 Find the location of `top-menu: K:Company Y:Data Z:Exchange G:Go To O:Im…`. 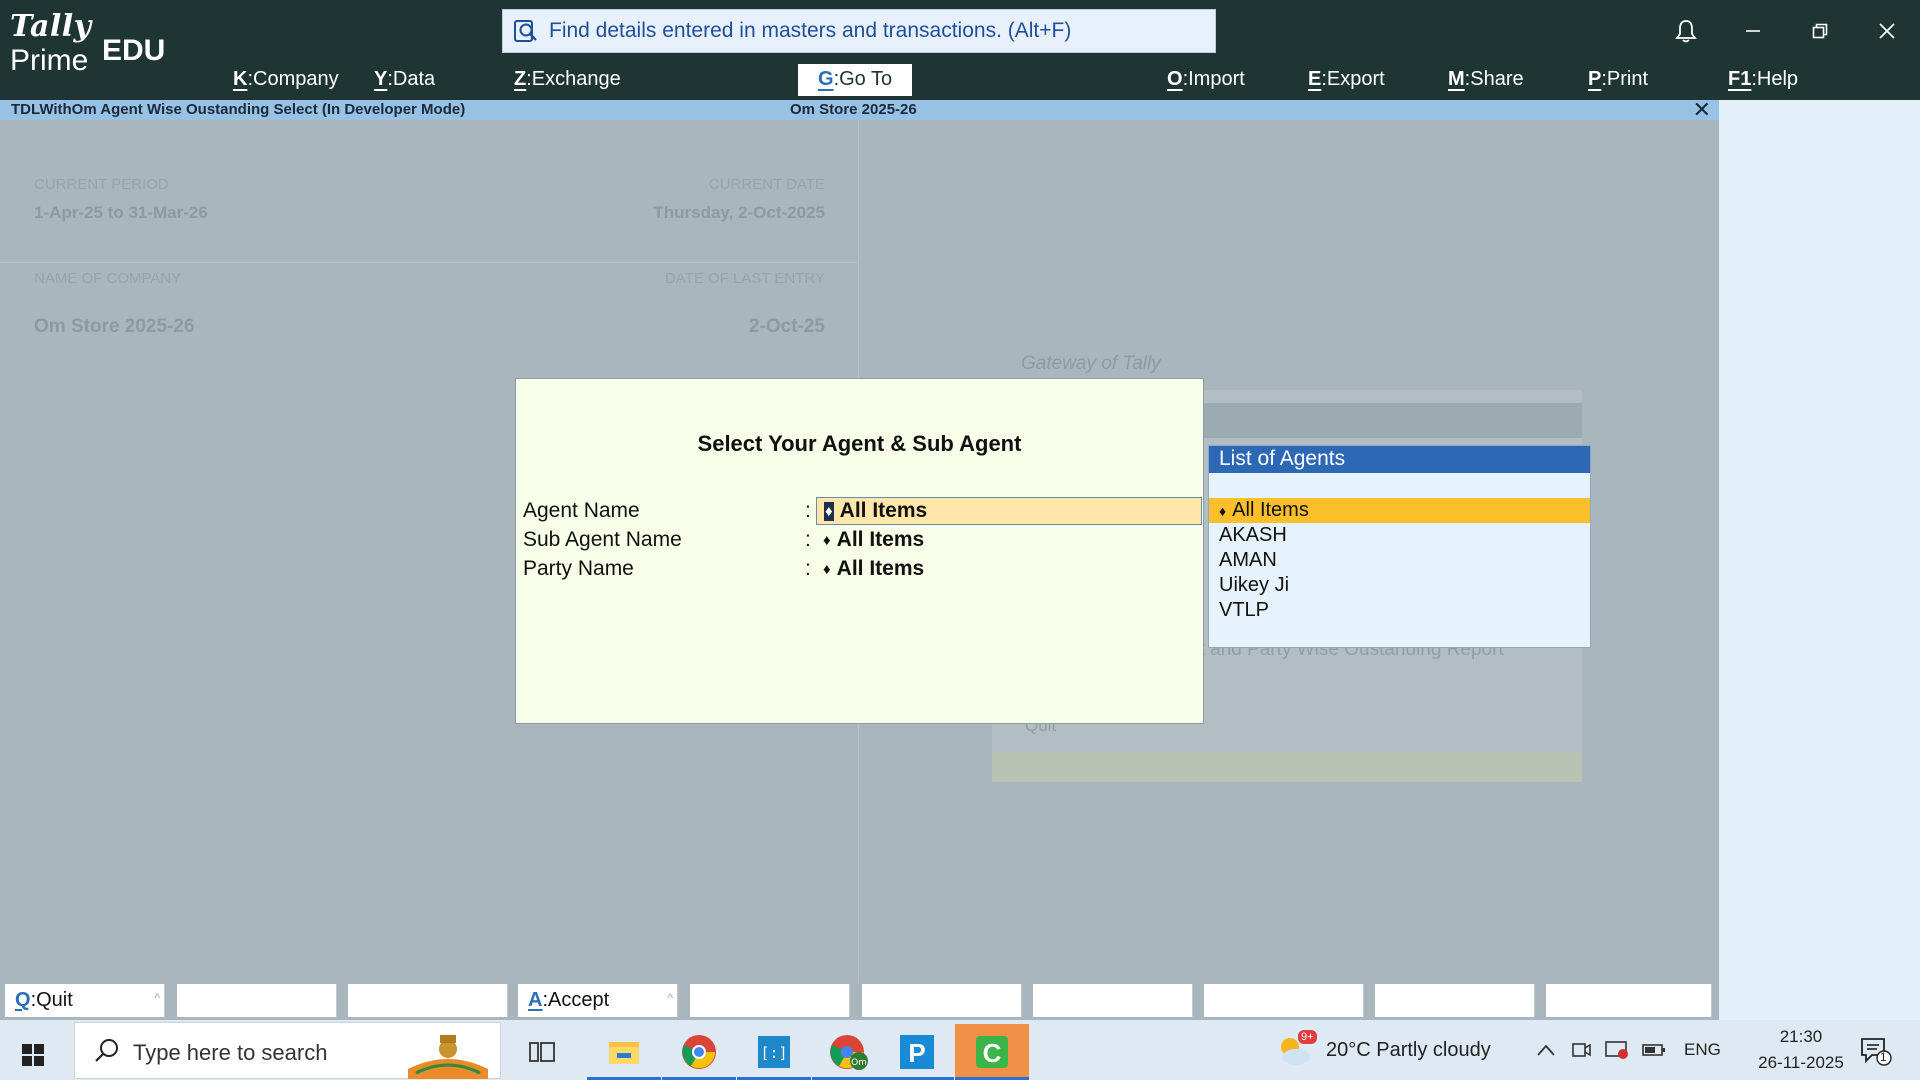

top-menu: K:Company Y:Data Z:Exchange G:Go To O:Im… is located at coordinates (960, 81).